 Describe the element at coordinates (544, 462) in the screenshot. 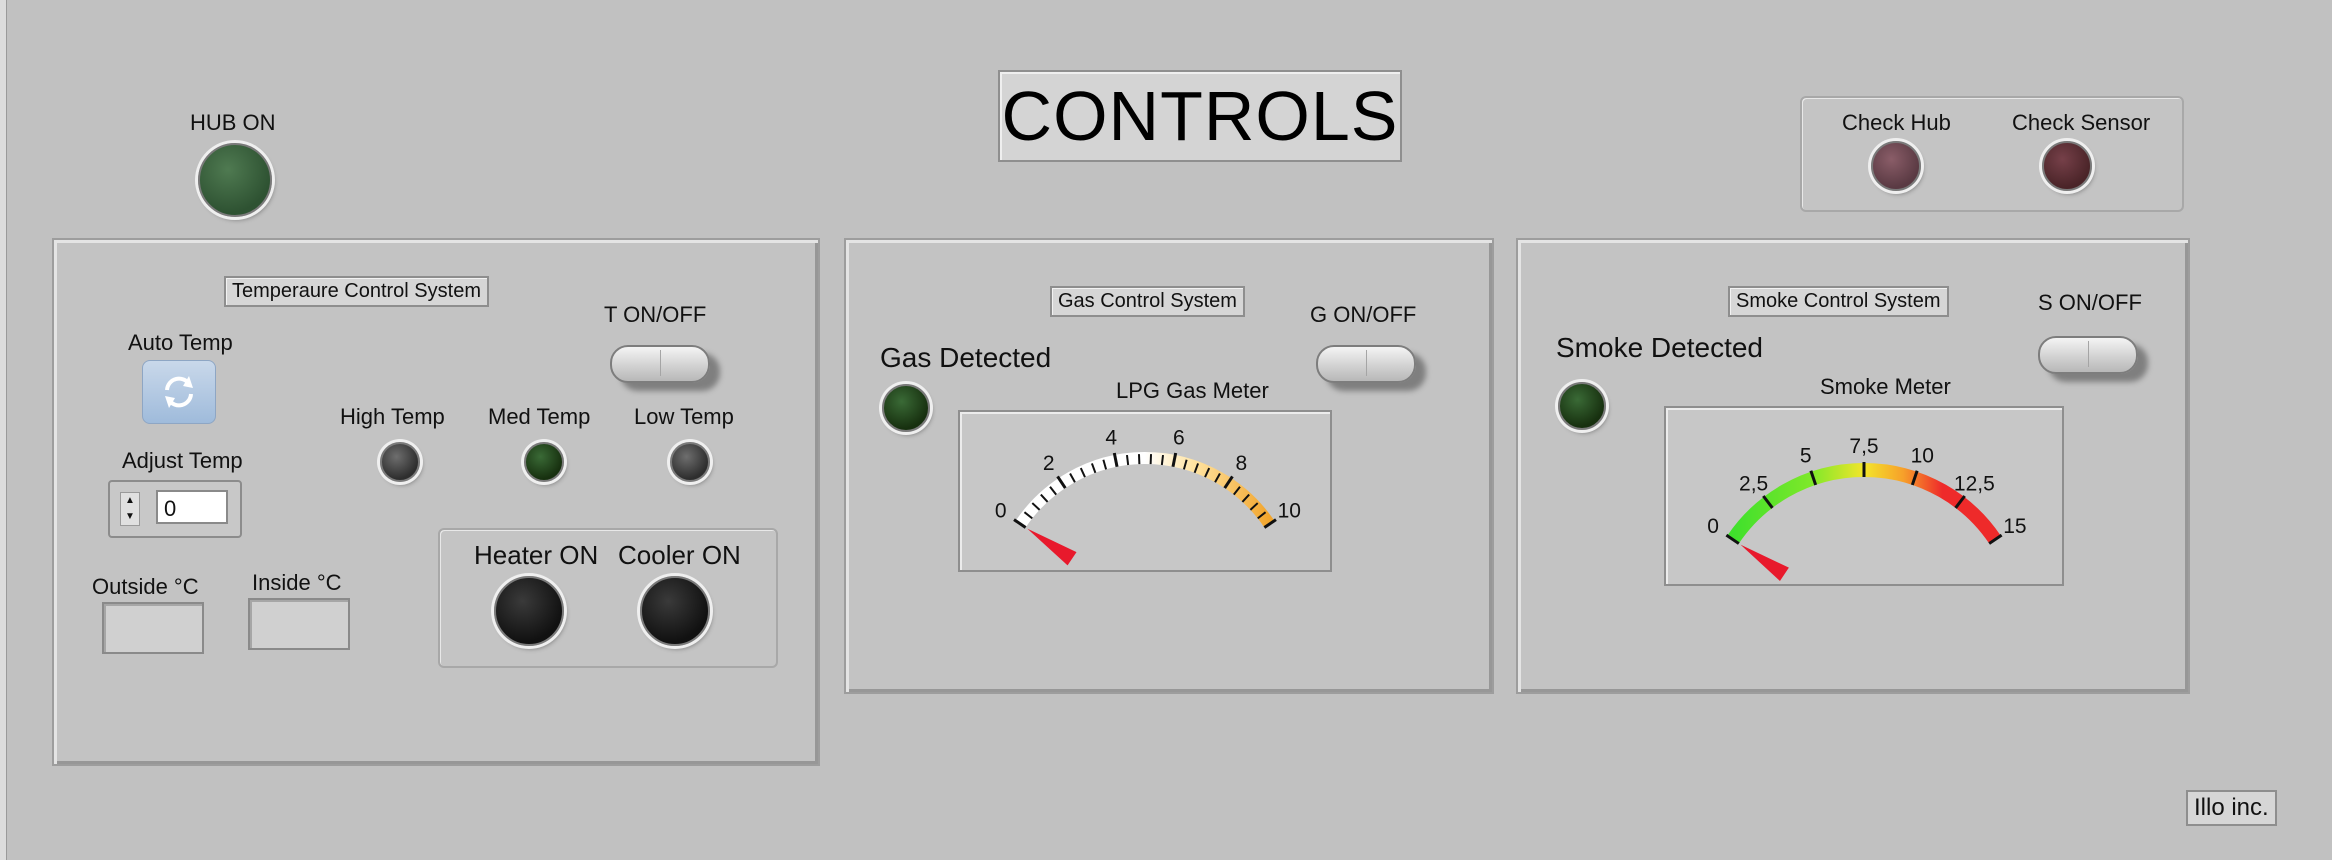

I see `med-temp-indicator` at that location.